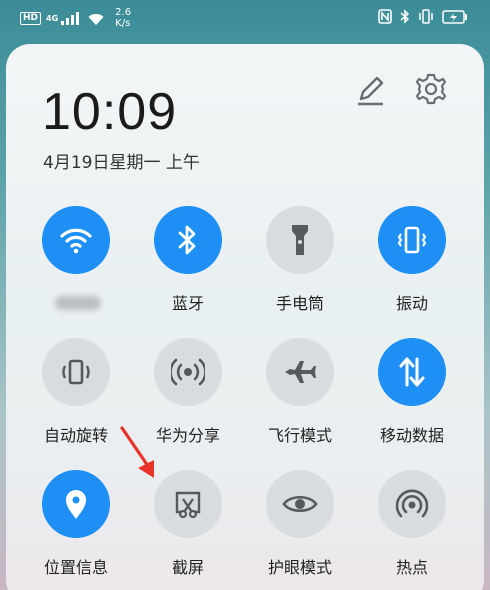  I want to click on tile-flashlight-label: 手电筒, so click(299, 303).